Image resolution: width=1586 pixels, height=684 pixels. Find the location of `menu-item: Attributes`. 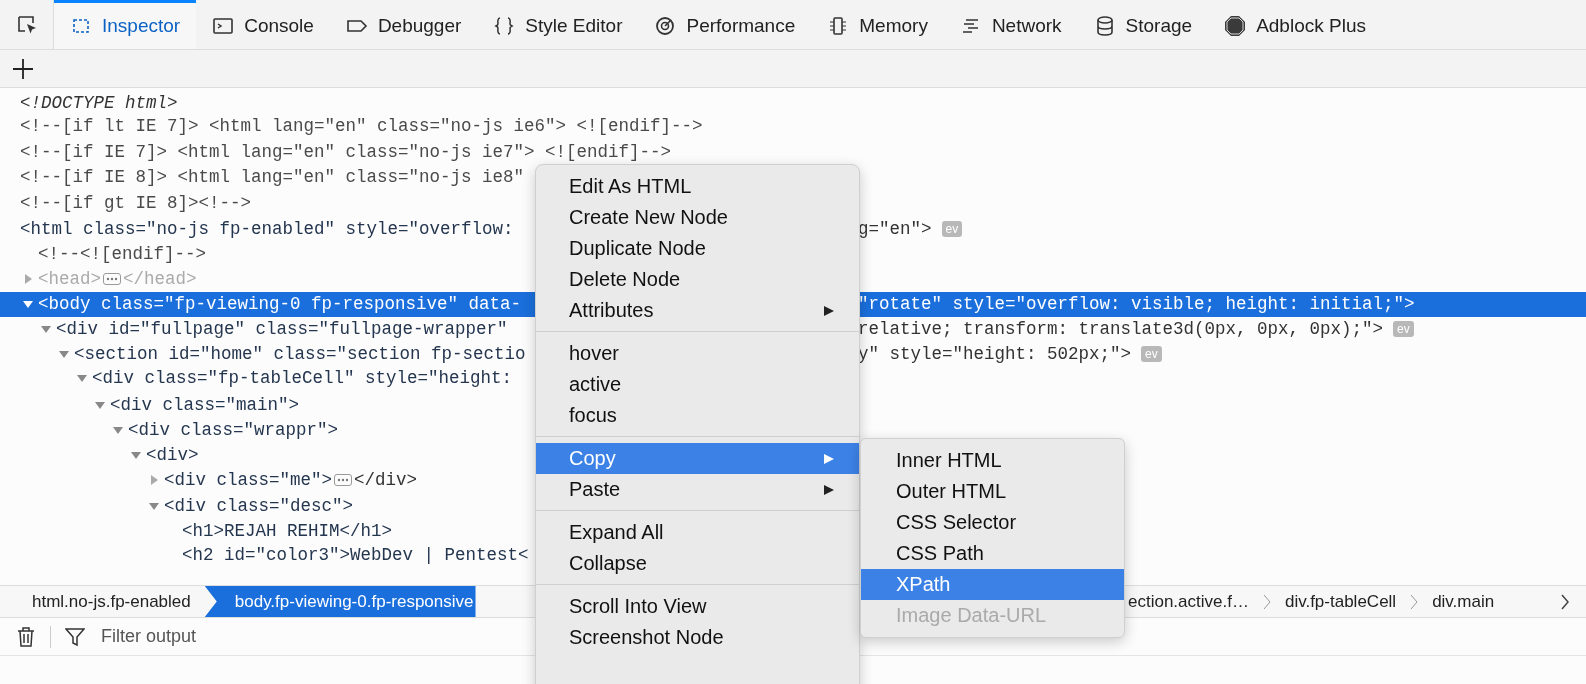

menu-item: Attributes is located at coordinates (697, 310).